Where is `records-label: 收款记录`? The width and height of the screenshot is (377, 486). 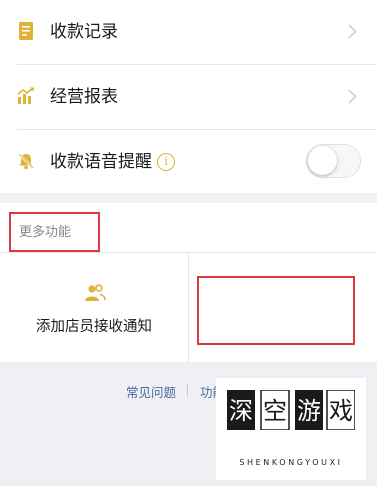 records-label: 收款记录 is located at coordinates (84, 32).